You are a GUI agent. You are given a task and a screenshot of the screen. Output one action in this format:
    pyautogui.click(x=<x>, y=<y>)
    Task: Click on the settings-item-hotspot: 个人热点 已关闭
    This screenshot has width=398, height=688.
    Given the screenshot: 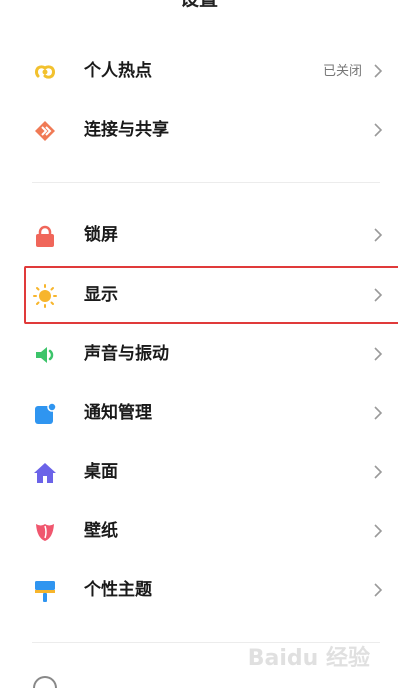 What is the action you would take?
    pyautogui.click(x=199, y=71)
    